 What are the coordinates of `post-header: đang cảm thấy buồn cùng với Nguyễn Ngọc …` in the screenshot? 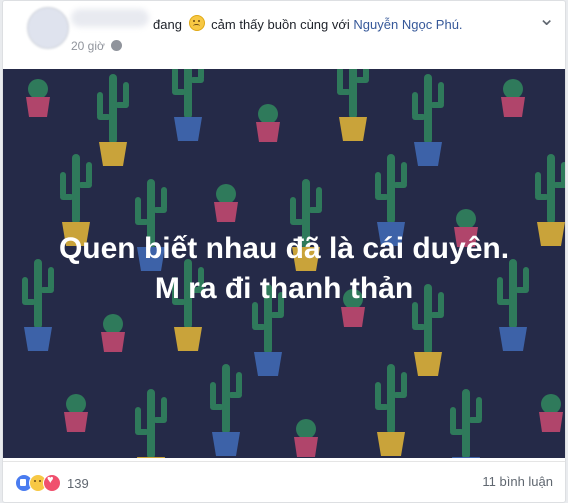 It's located at (284, 35).